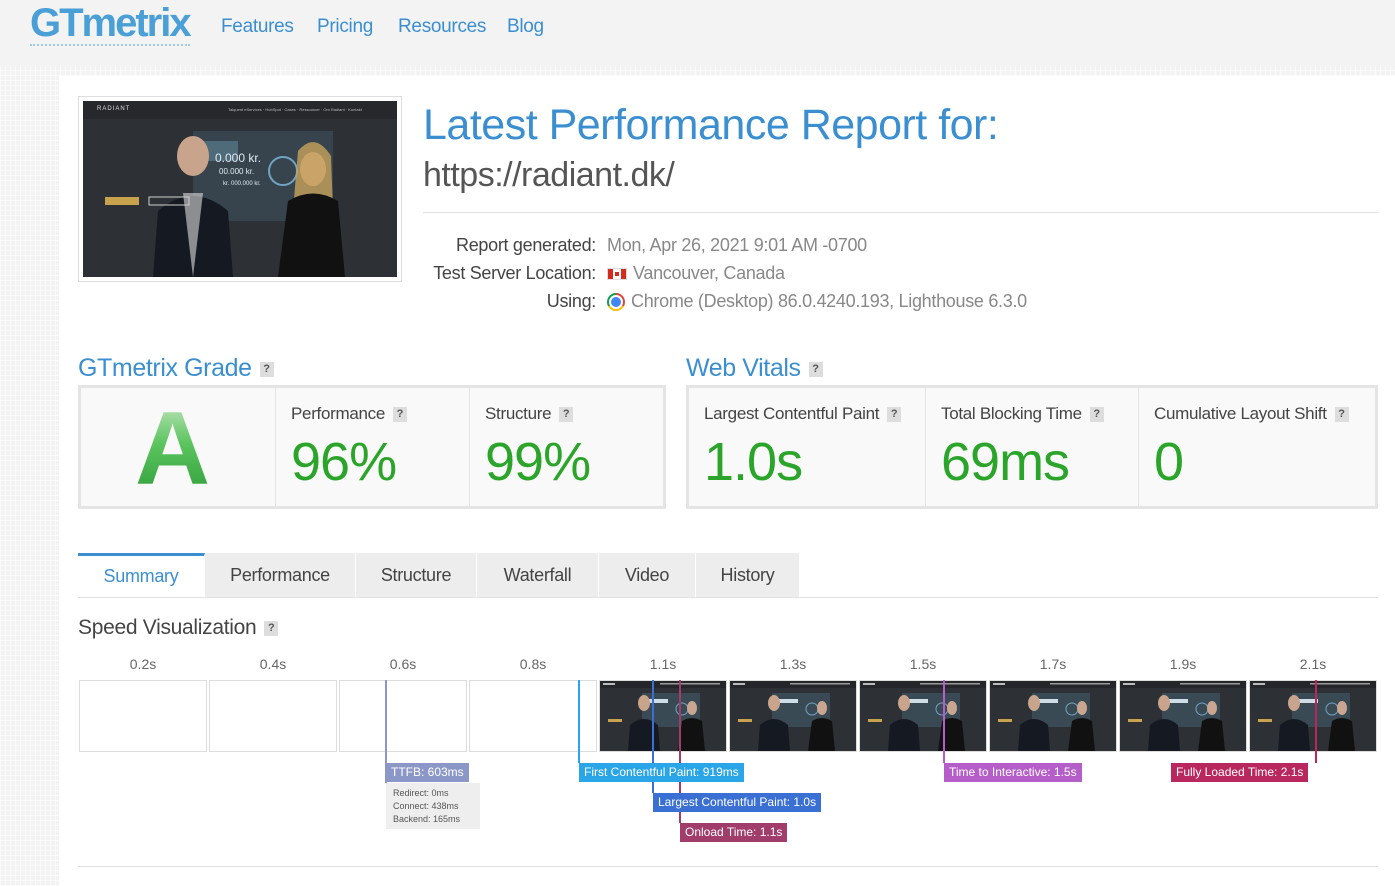 Image resolution: width=1395 pixels, height=886 pixels. I want to click on lcp-label-text: Largest Contentful Paint, so click(792, 413).